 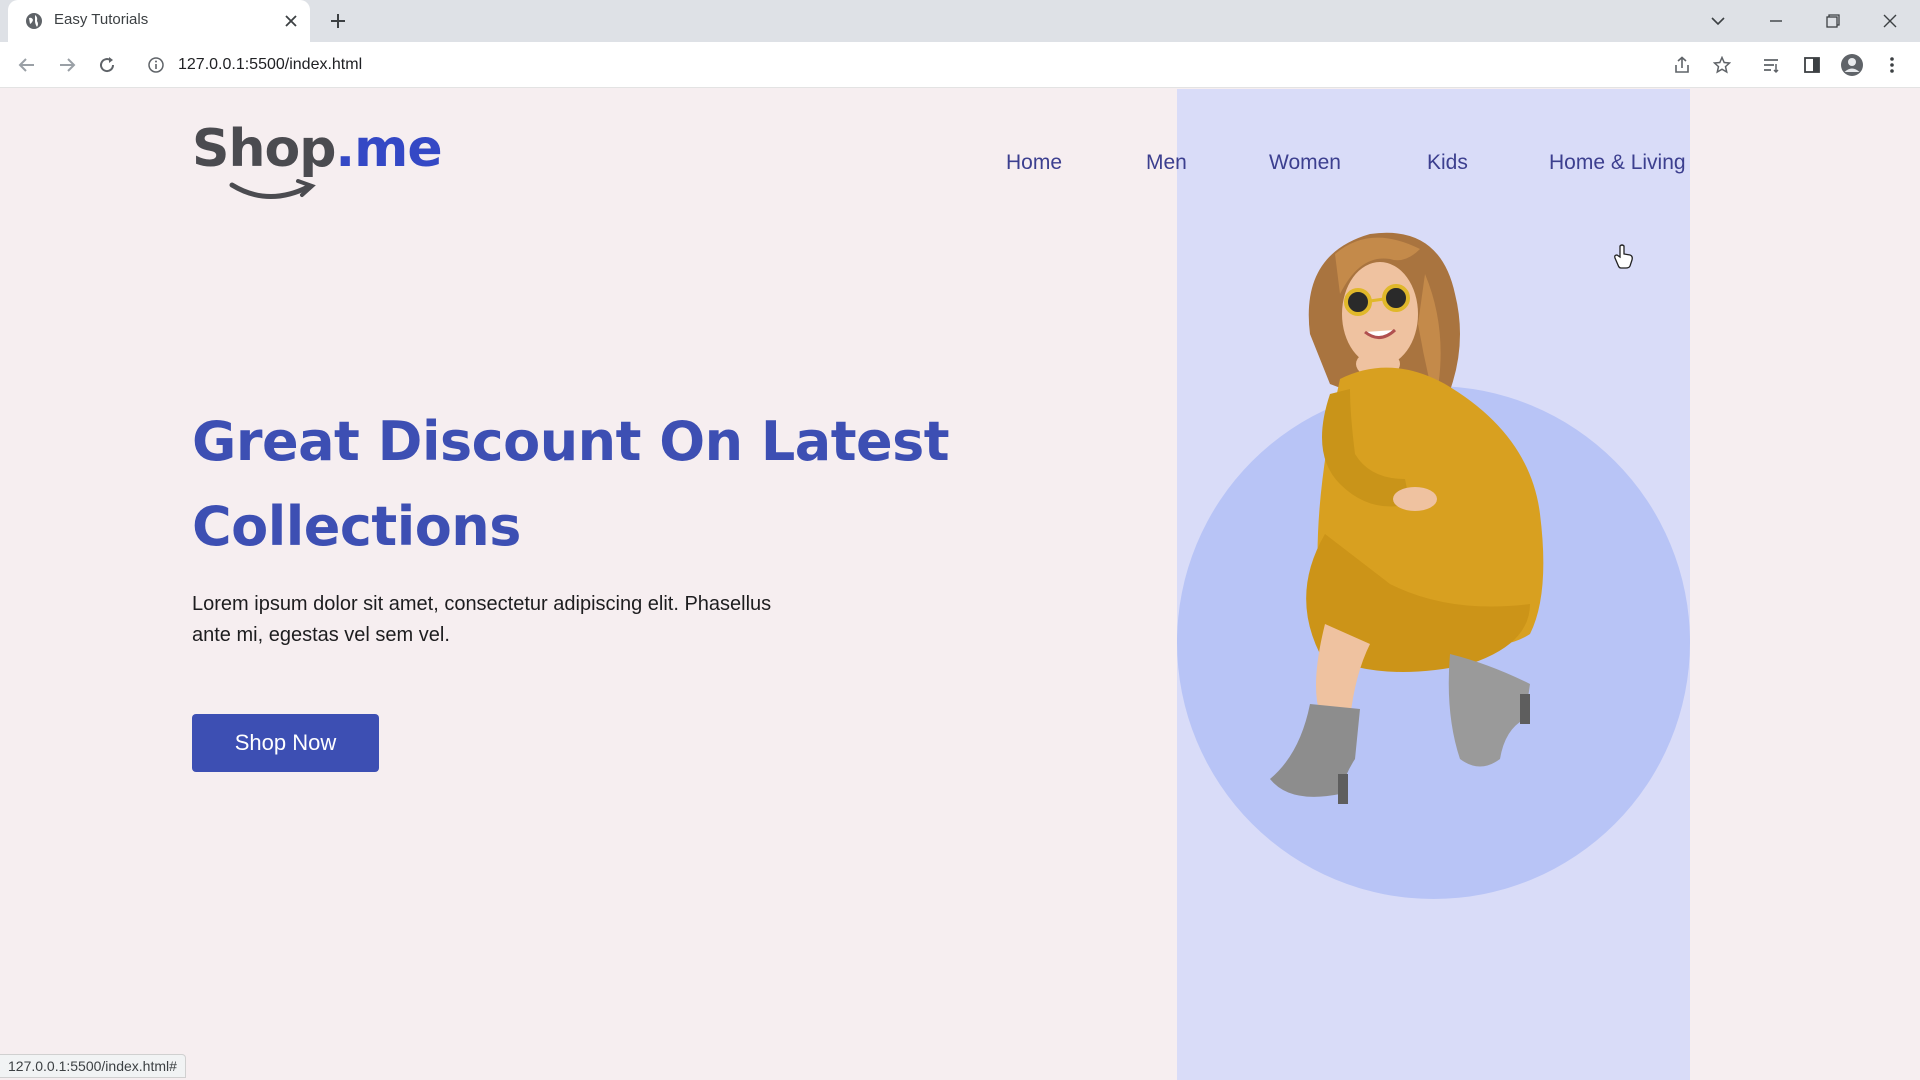 I want to click on menu-icon, so click(x=1892, y=65).